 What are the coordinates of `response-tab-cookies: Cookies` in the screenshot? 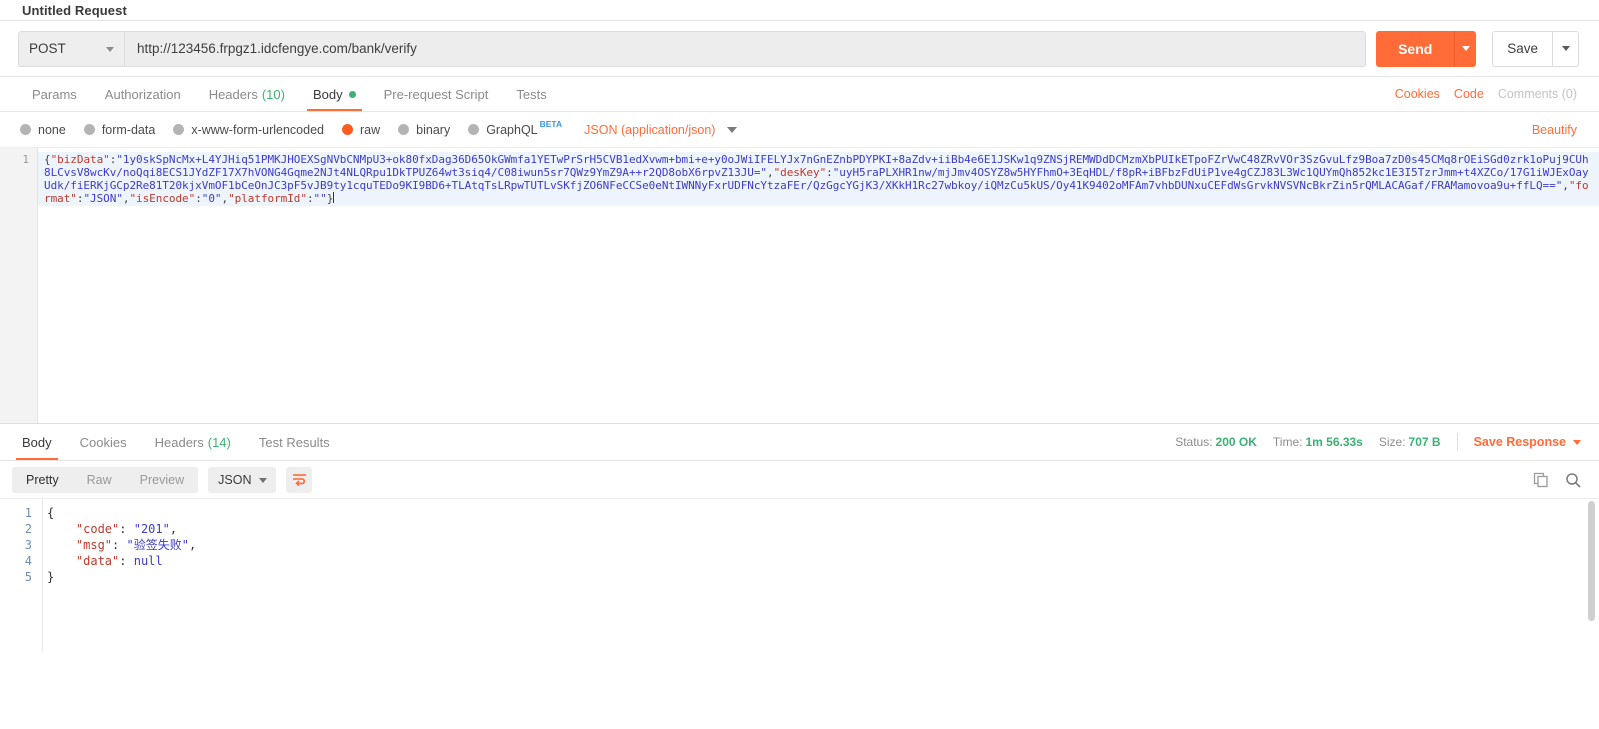 It's located at (103, 442).